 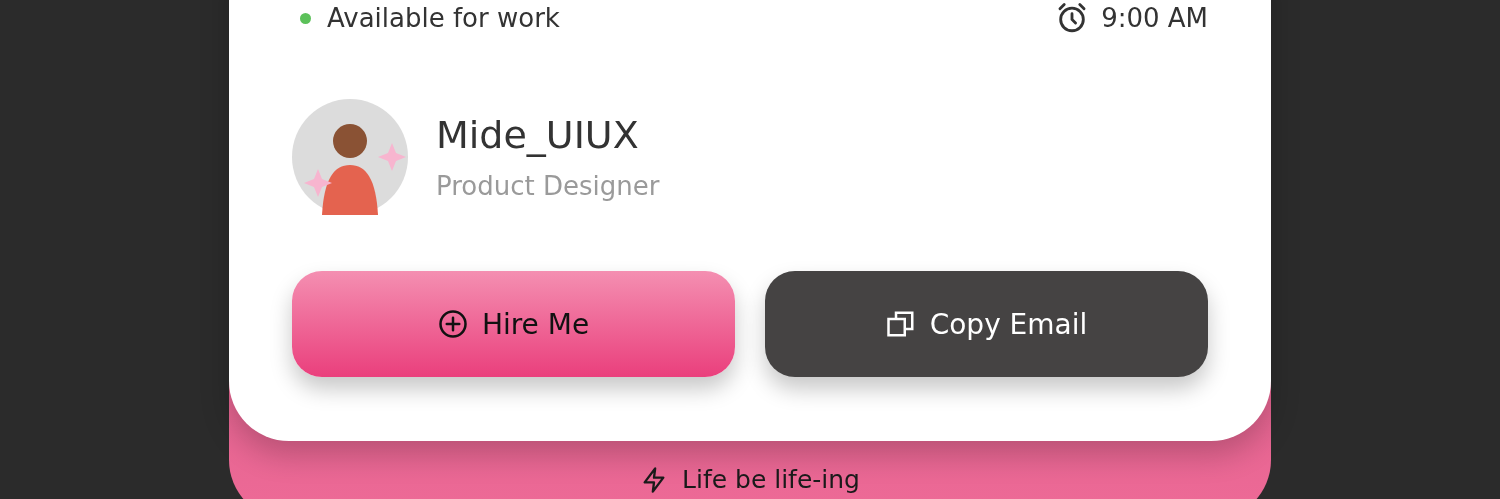 What do you see at coordinates (538, 135) in the screenshot?
I see `profile-name: Mide_UIUX` at bounding box center [538, 135].